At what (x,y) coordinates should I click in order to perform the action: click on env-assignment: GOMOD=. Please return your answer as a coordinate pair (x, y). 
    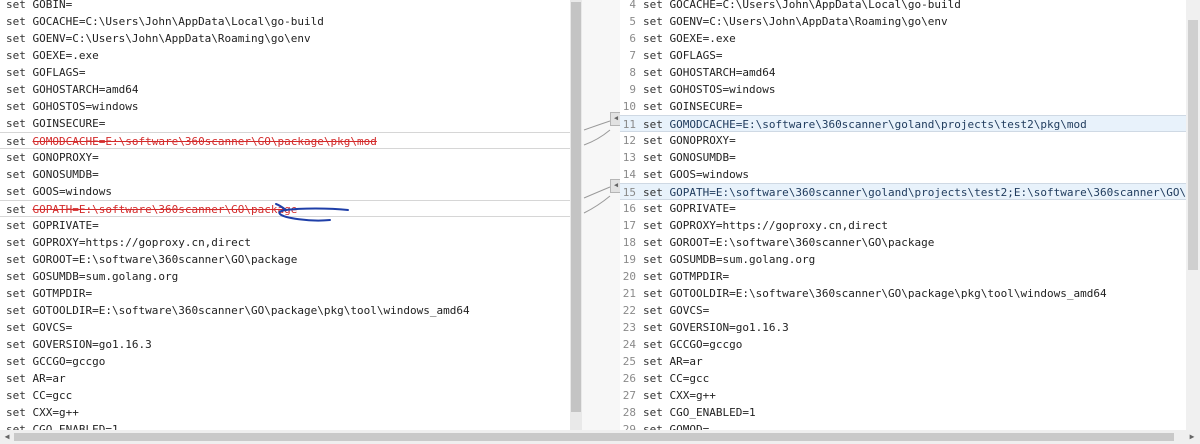
    Looking at the image, I should click on (689, 426).